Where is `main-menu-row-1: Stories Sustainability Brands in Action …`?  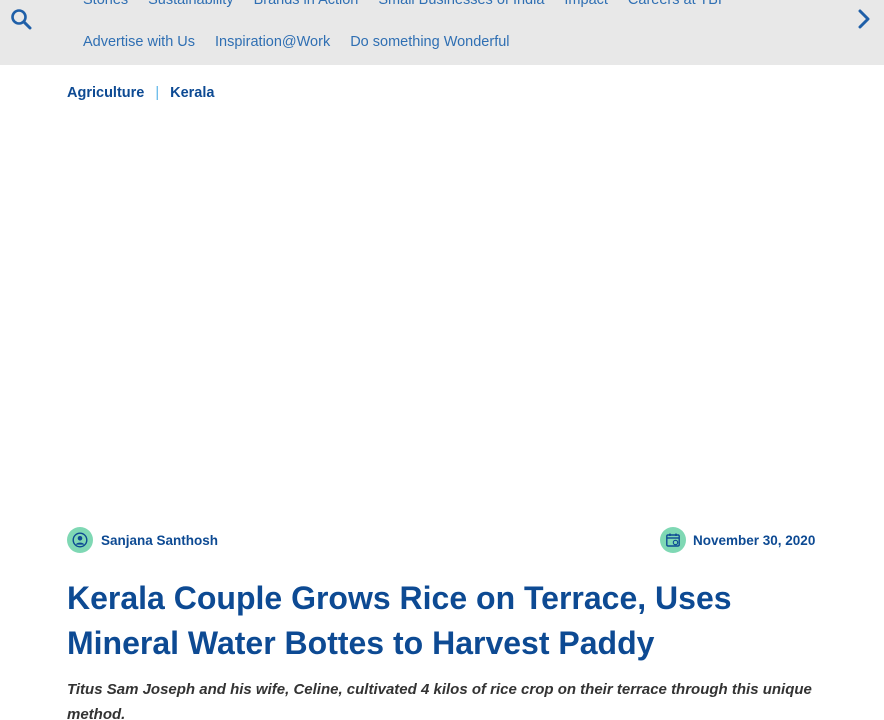
main-menu-row-1: Stories Sustainability Brands in Action … is located at coordinates (412, 4).